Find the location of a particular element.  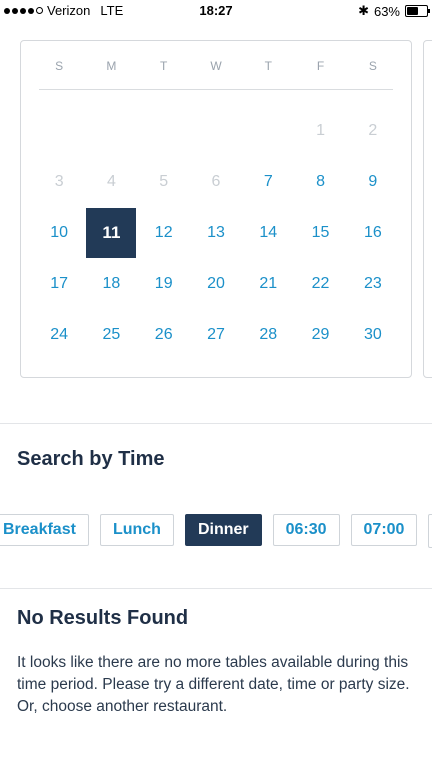

status-right: ✱ 63% is located at coordinates (394, 11).